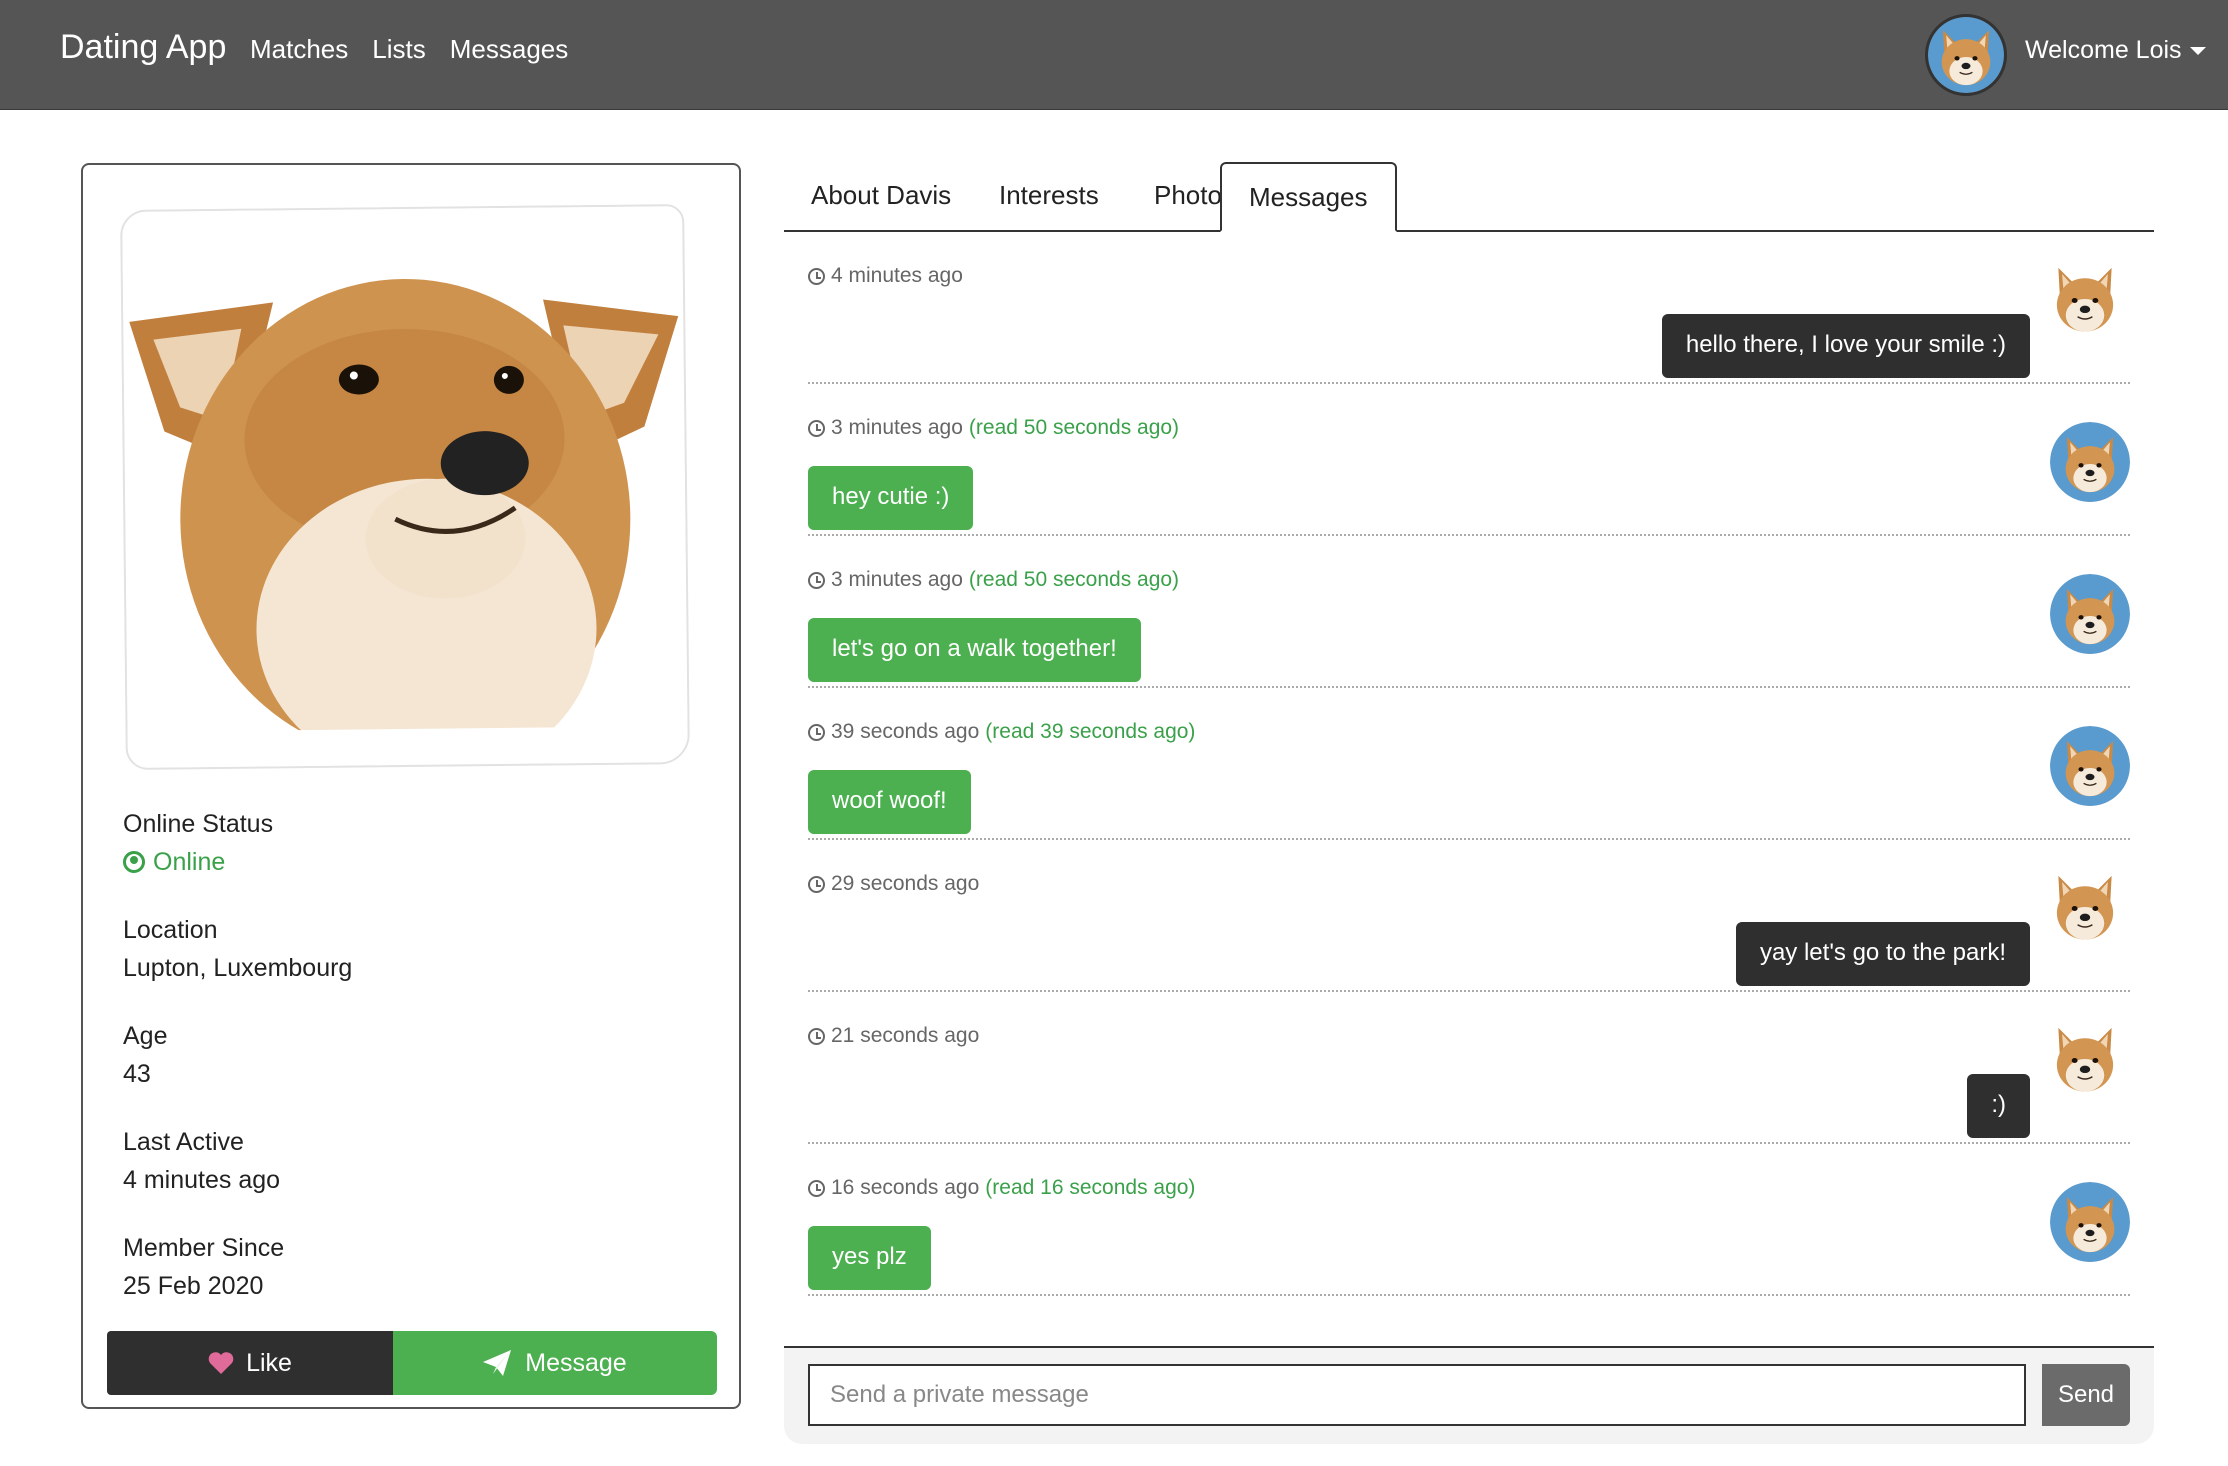 The width and height of the screenshot is (2228, 1466). Describe the element at coordinates (1882, 954) in the screenshot. I see `message-bubble: yay let's go to the park!` at that location.